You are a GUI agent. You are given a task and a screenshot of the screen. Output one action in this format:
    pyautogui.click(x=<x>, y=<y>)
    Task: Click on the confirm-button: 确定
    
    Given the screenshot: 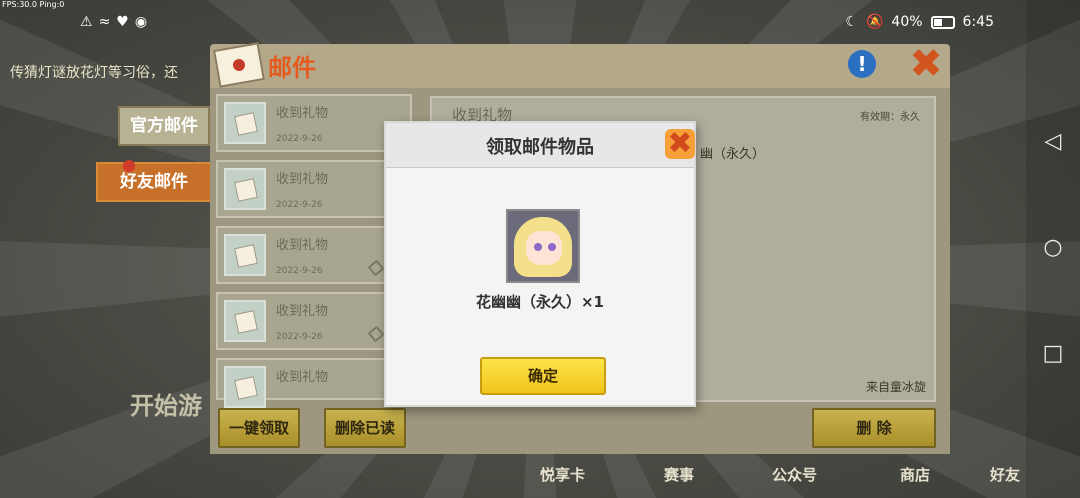 What is the action you would take?
    pyautogui.click(x=543, y=376)
    